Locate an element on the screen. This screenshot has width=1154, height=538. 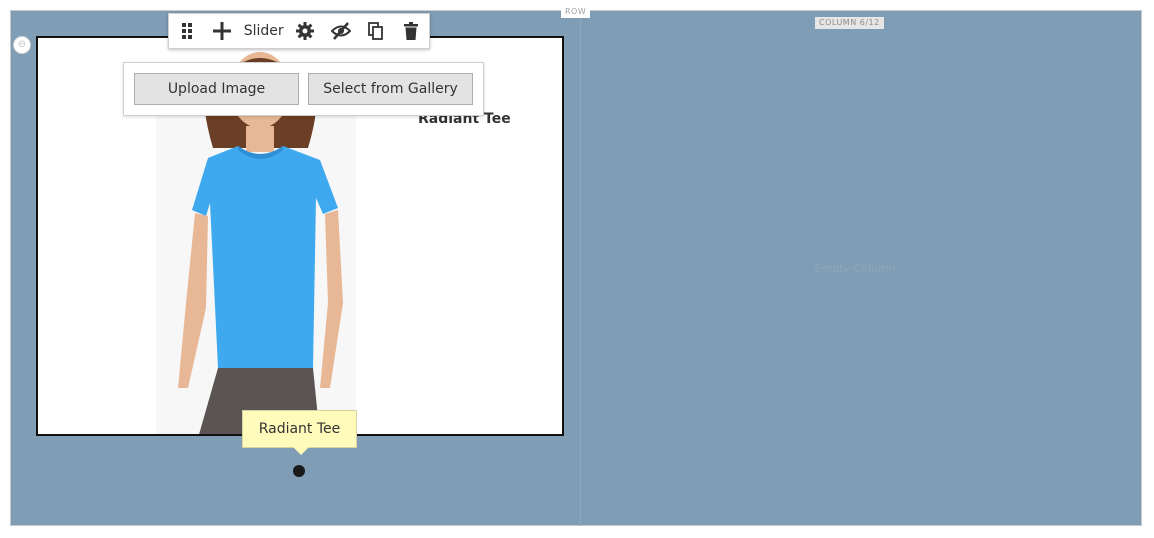
drag-handle-icon is located at coordinates (186, 31).